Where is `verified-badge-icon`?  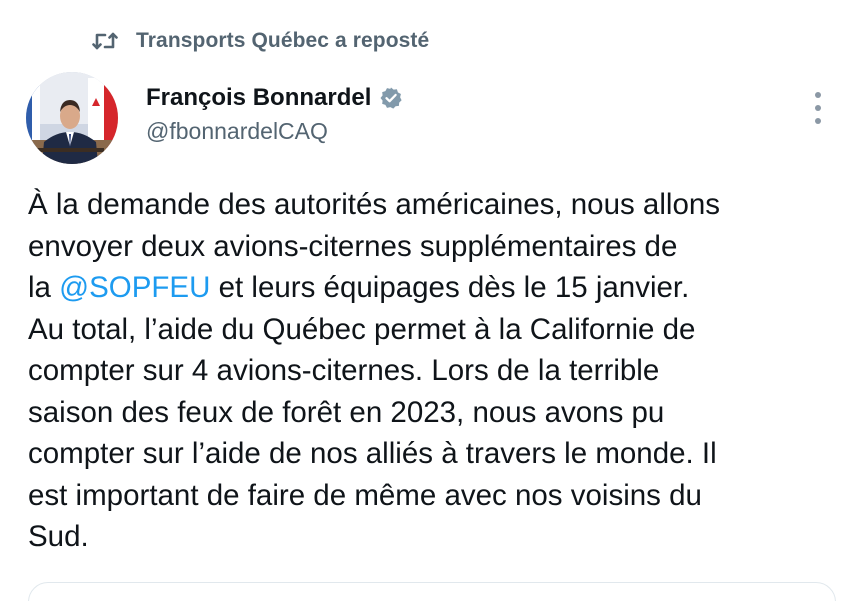 verified-badge-icon is located at coordinates (391, 98).